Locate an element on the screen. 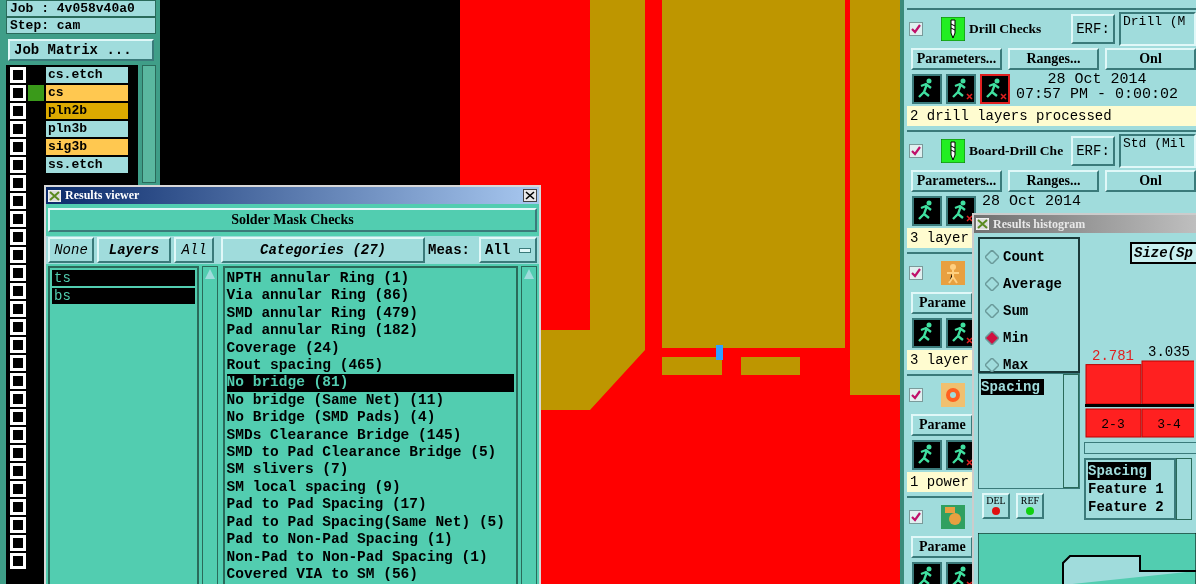  category-item: Pad to Non-Pad Spacing (1) is located at coordinates (370, 540).